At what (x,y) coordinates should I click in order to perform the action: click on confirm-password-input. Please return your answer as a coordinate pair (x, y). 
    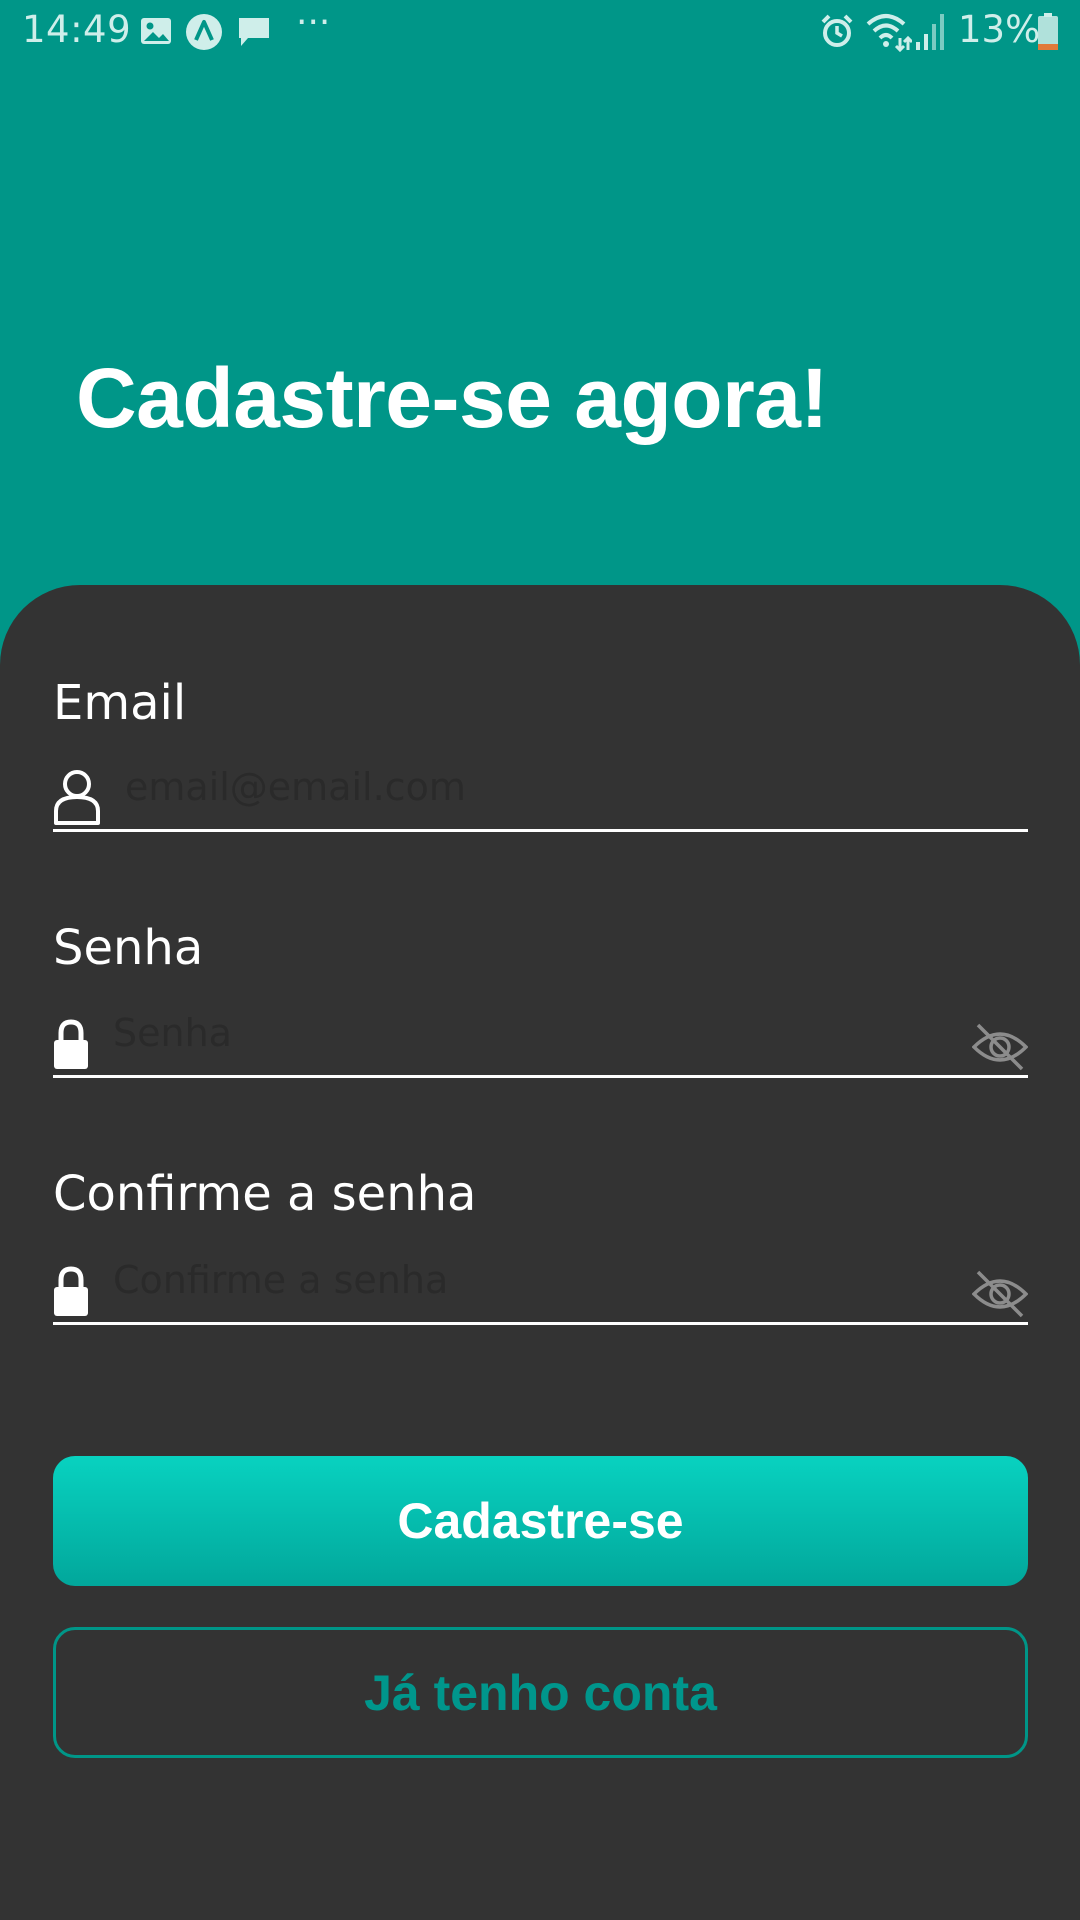
    Looking at the image, I should click on (503, 1280).